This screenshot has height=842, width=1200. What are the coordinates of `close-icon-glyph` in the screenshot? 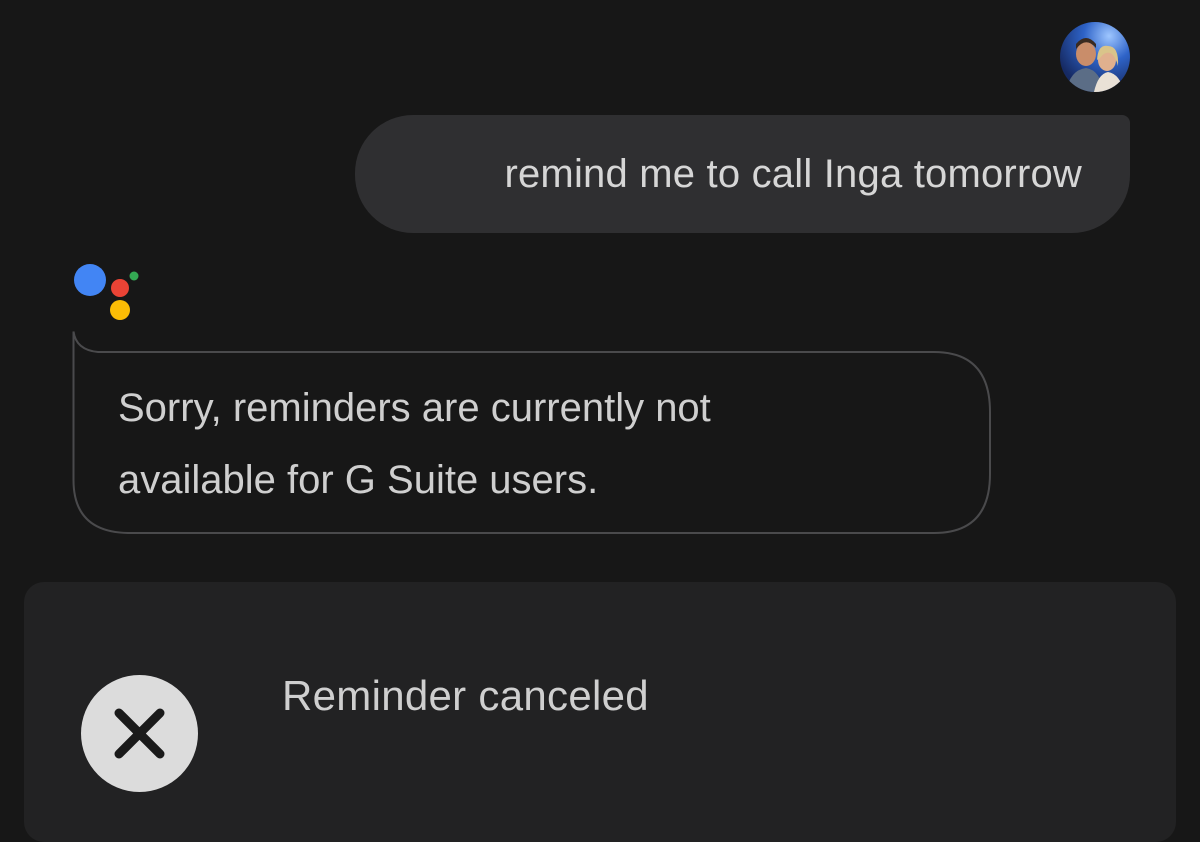 It's located at (139, 733).